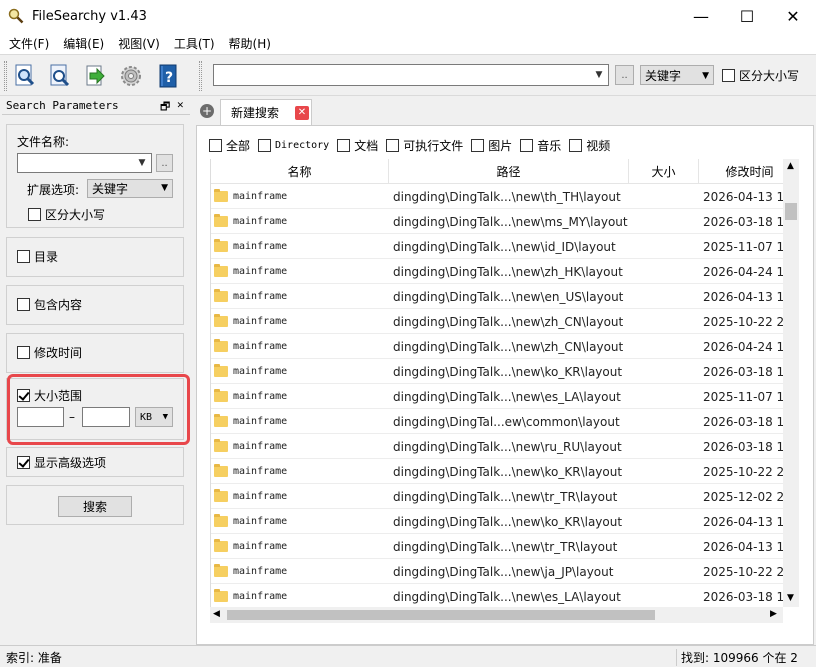 The width and height of the screenshot is (816, 667). What do you see at coordinates (29, 43) in the screenshot?
I see `menu-file: 文件(F)` at bounding box center [29, 43].